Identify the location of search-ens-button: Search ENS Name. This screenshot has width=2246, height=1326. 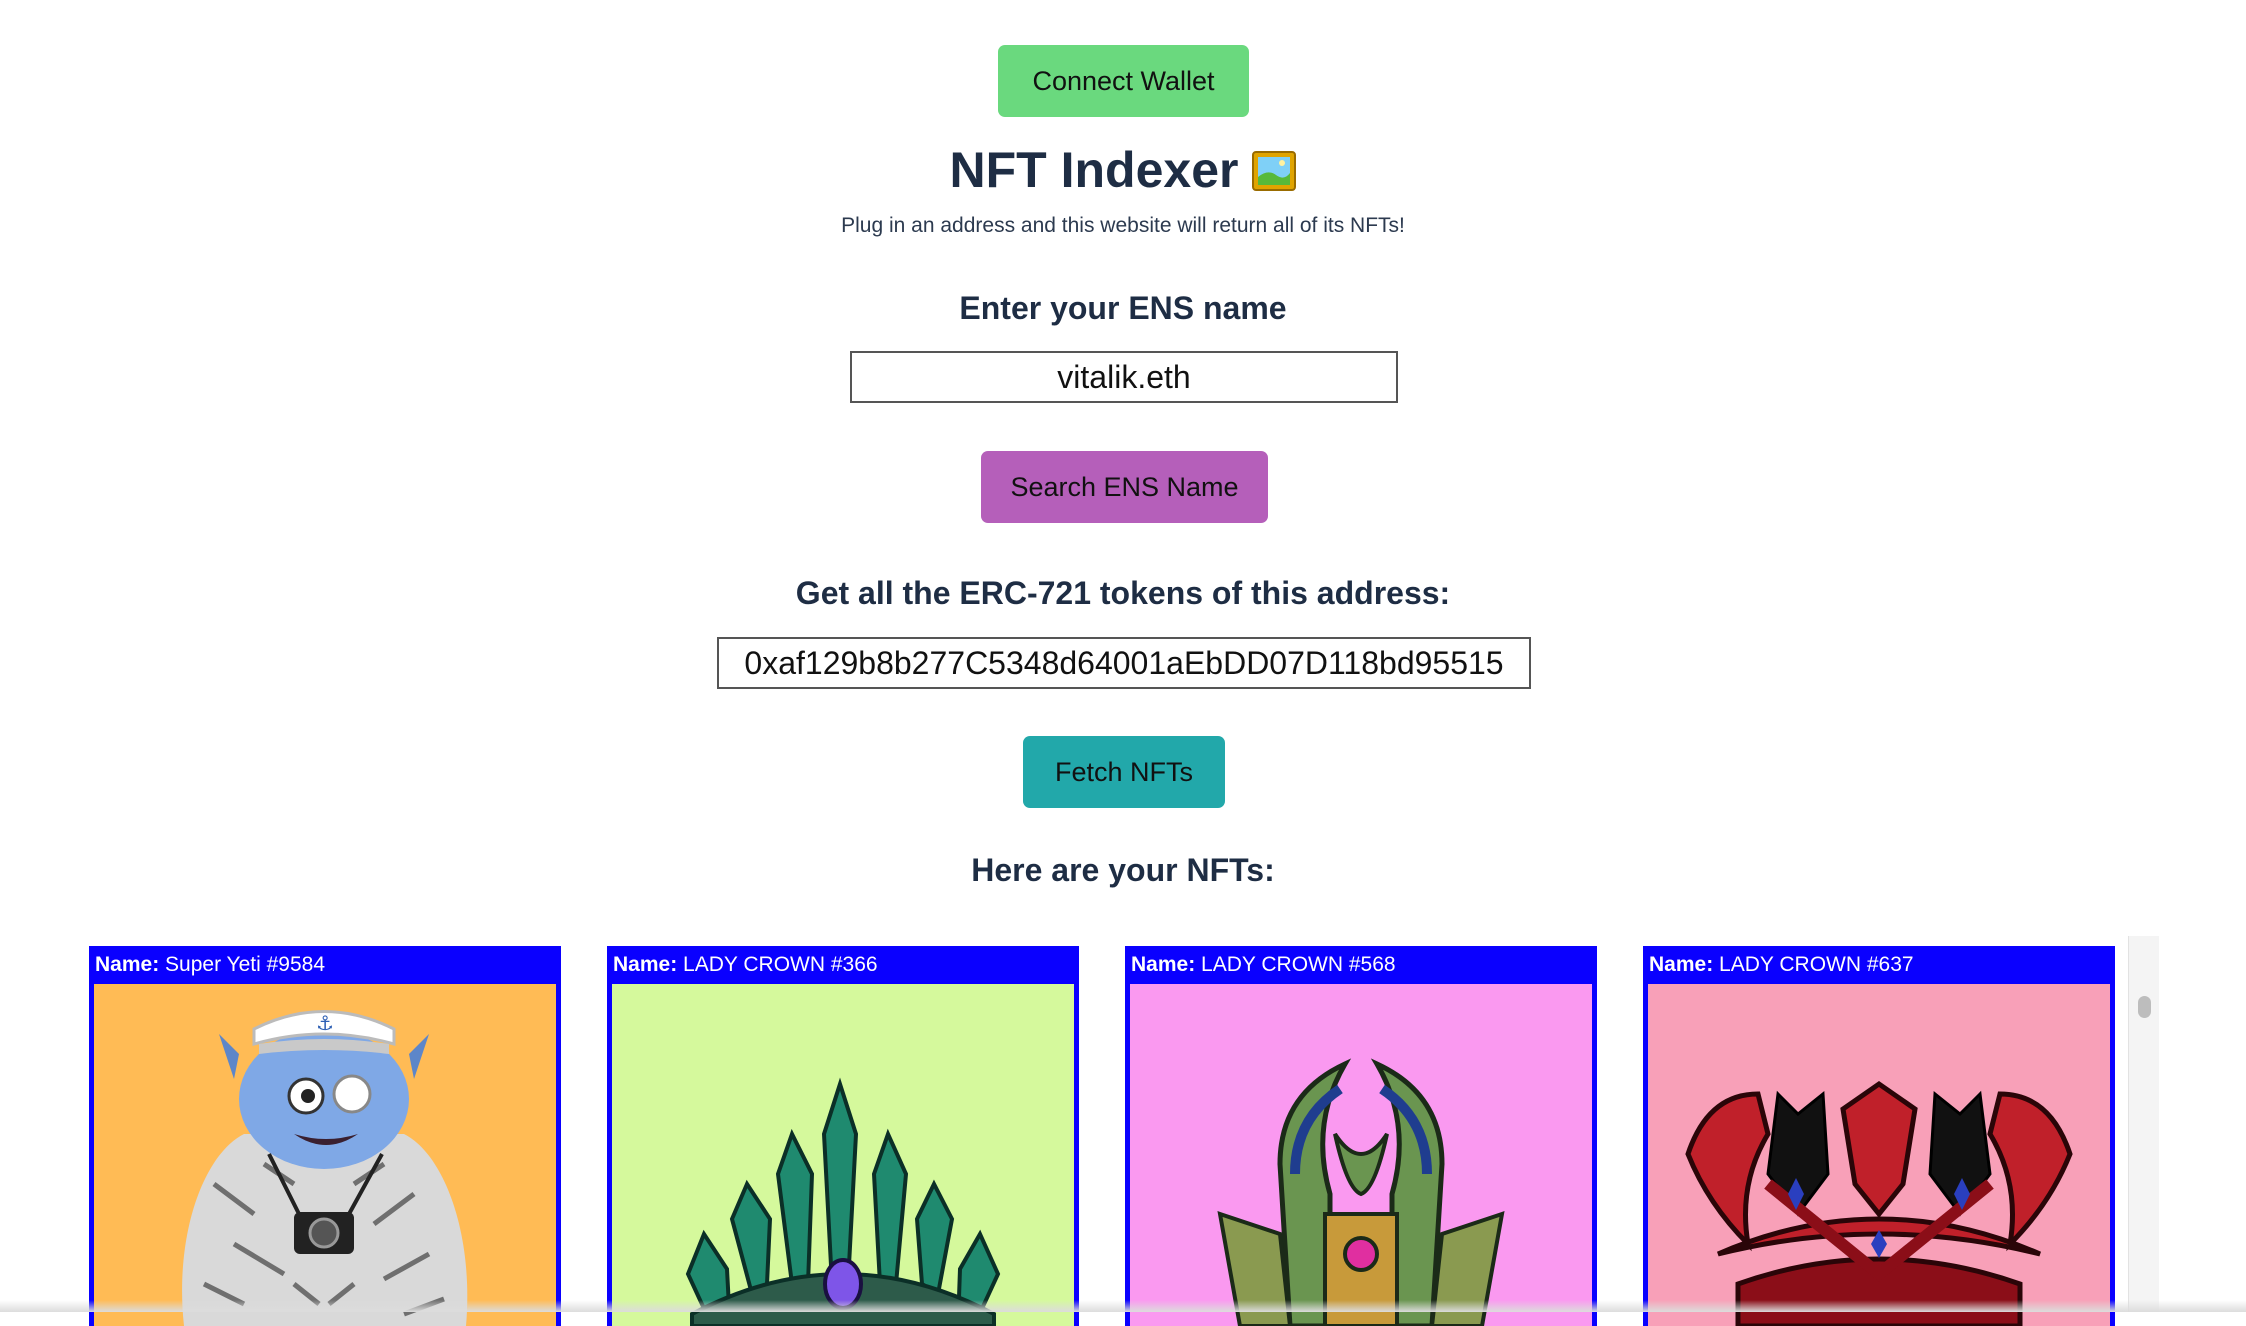
(1124, 487).